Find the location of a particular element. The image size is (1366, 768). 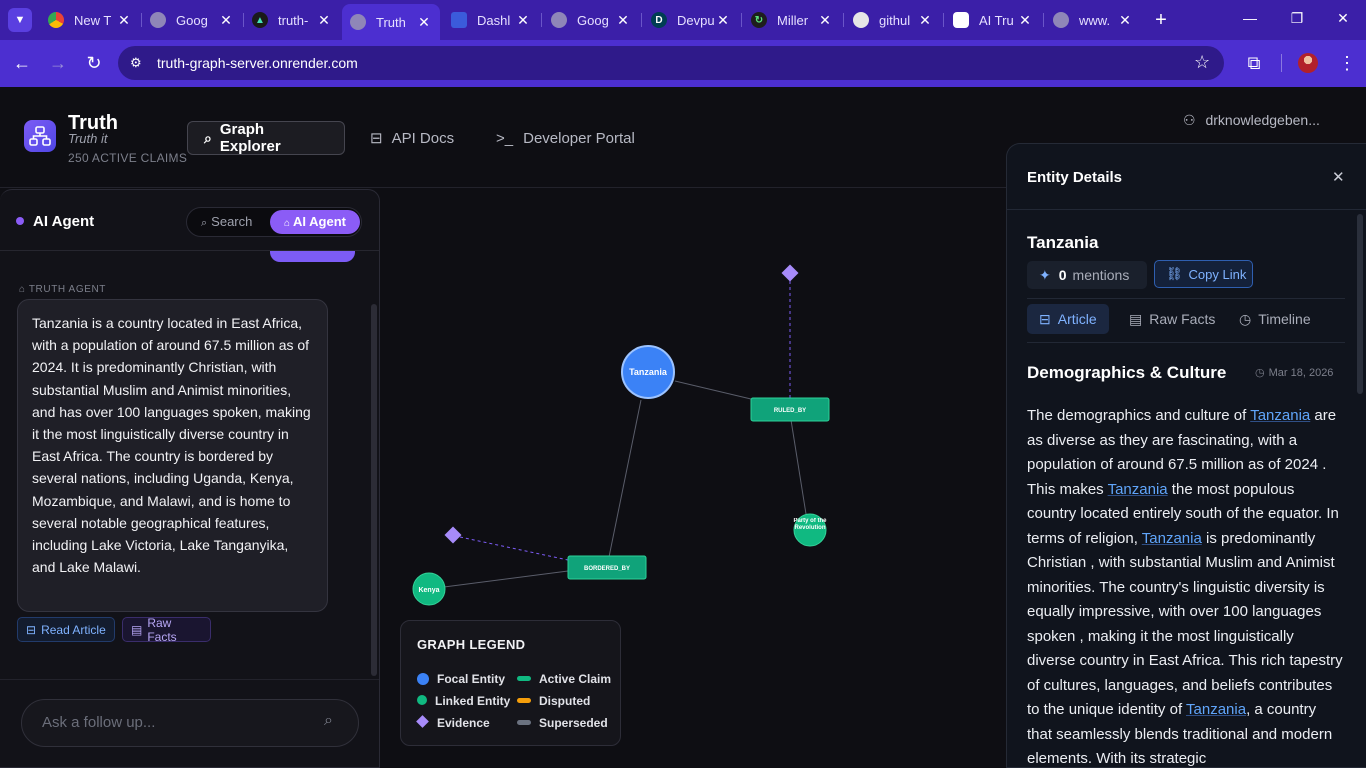

mode-agent-label: AI Agent is located at coordinates (319, 221).